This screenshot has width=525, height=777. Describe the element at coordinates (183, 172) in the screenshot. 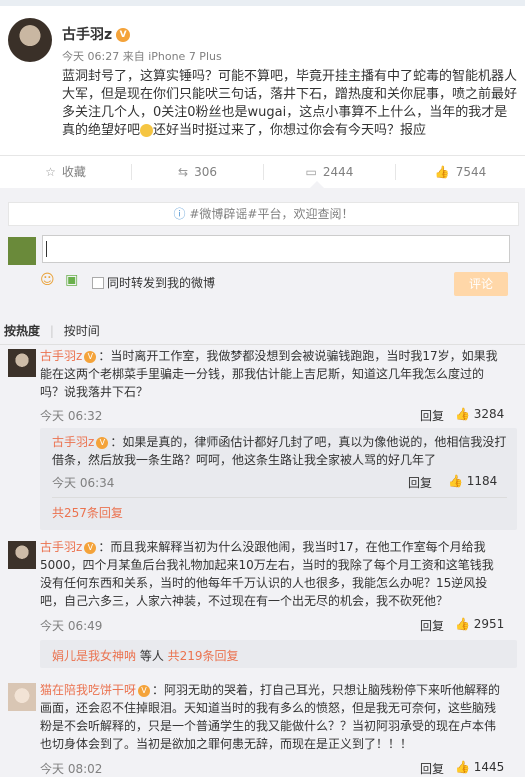

I see `repost-icon: ⇆` at that location.